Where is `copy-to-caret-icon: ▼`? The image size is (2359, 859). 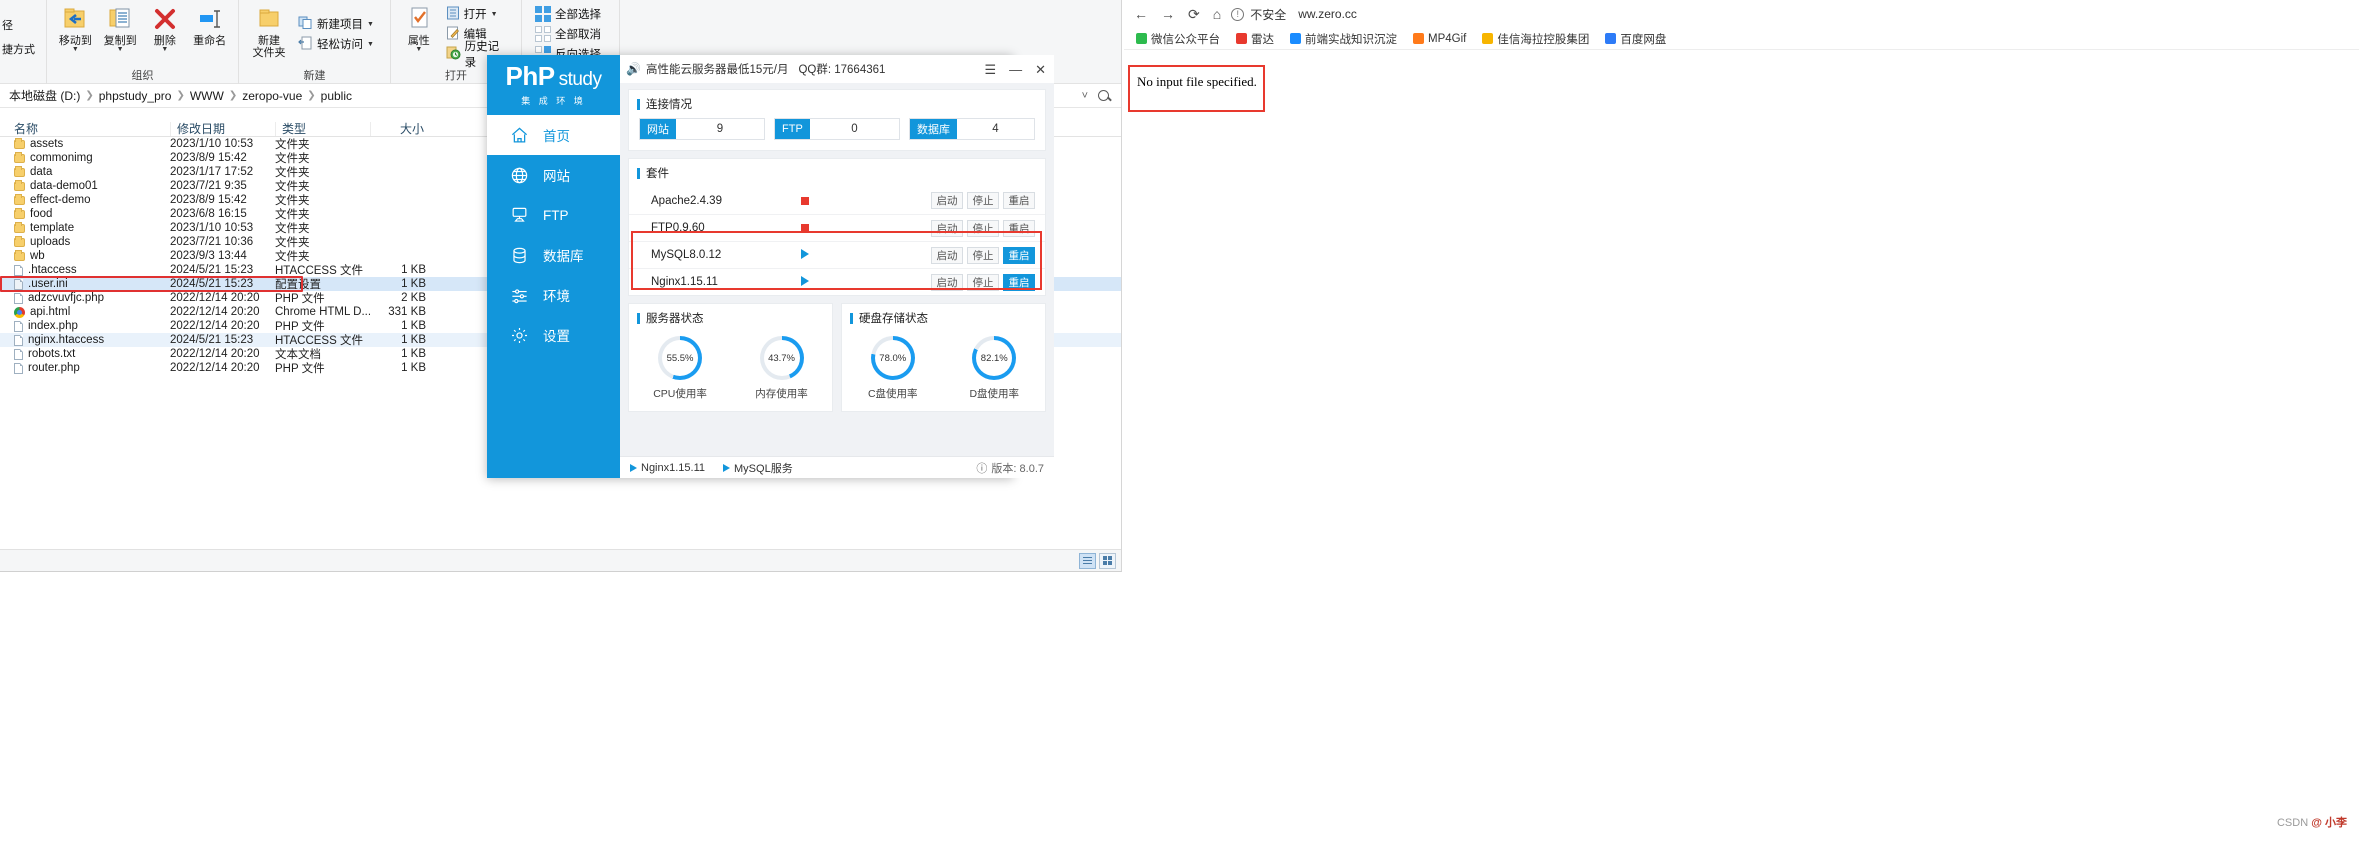 copy-to-caret-icon: ▼ is located at coordinates (120, 49).